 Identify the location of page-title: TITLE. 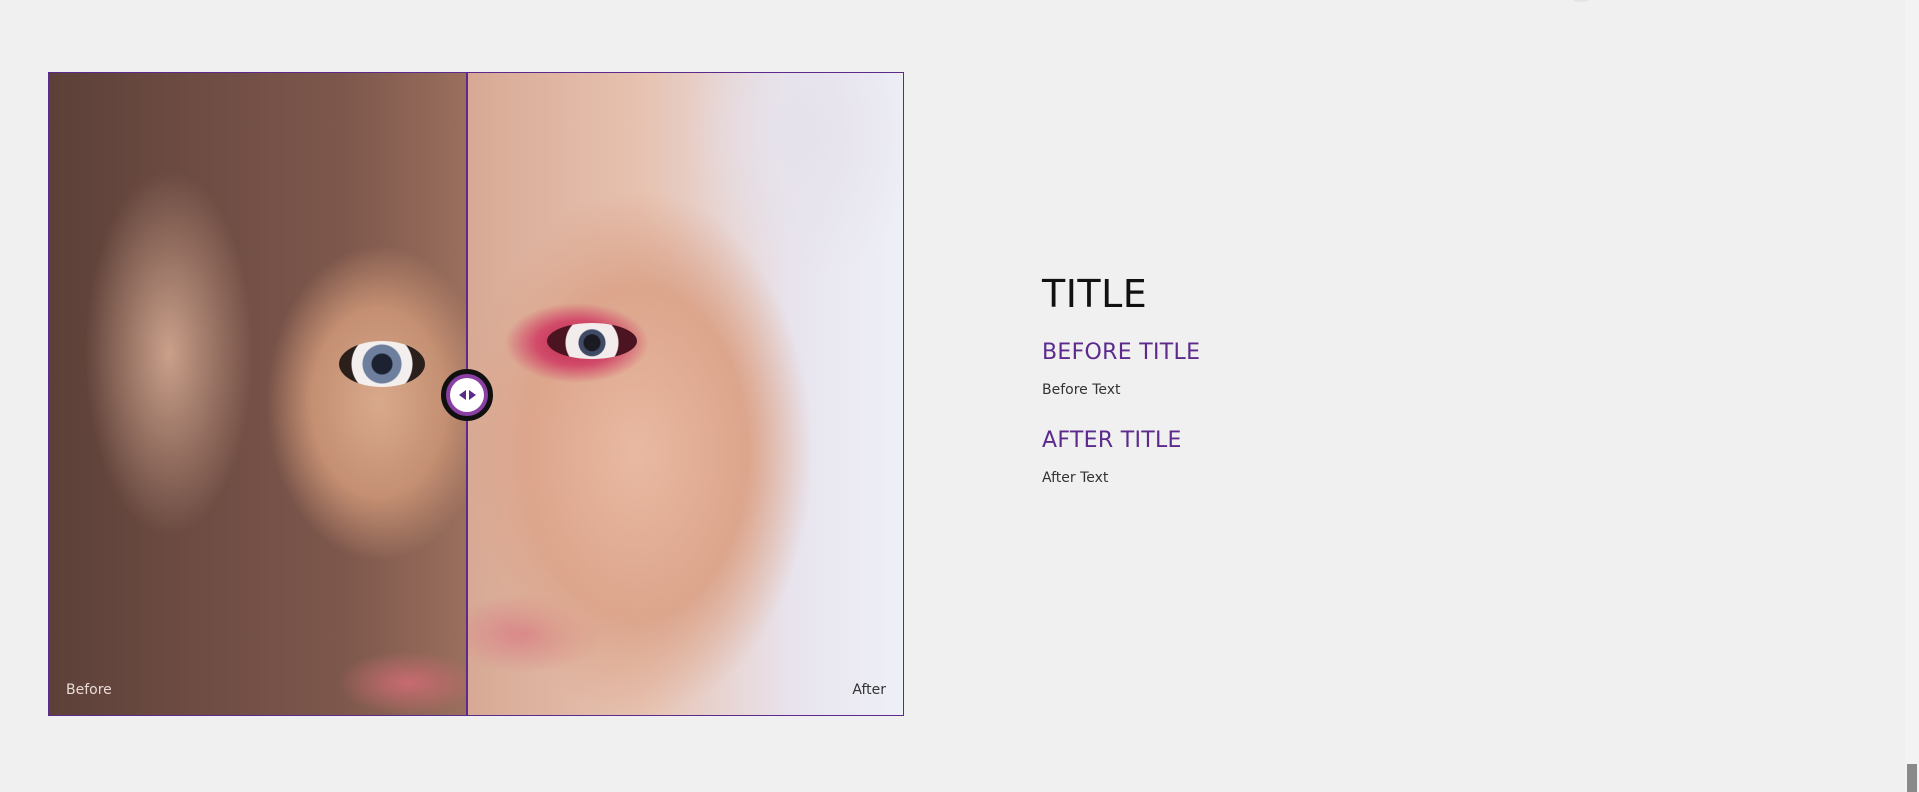
(1095, 294).